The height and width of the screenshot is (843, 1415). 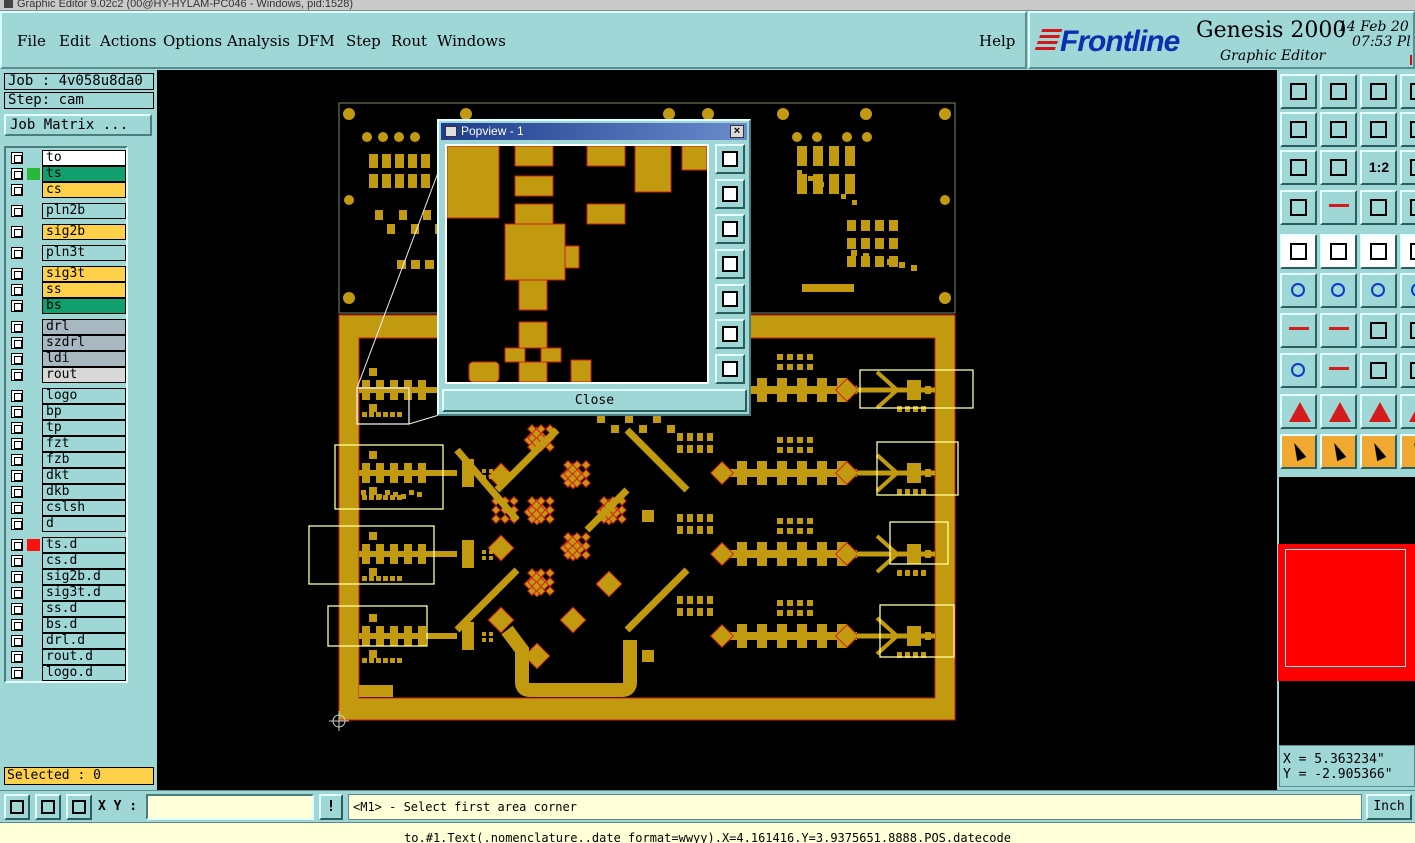 I want to click on layer-name: szdrl, so click(x=84, y=343).